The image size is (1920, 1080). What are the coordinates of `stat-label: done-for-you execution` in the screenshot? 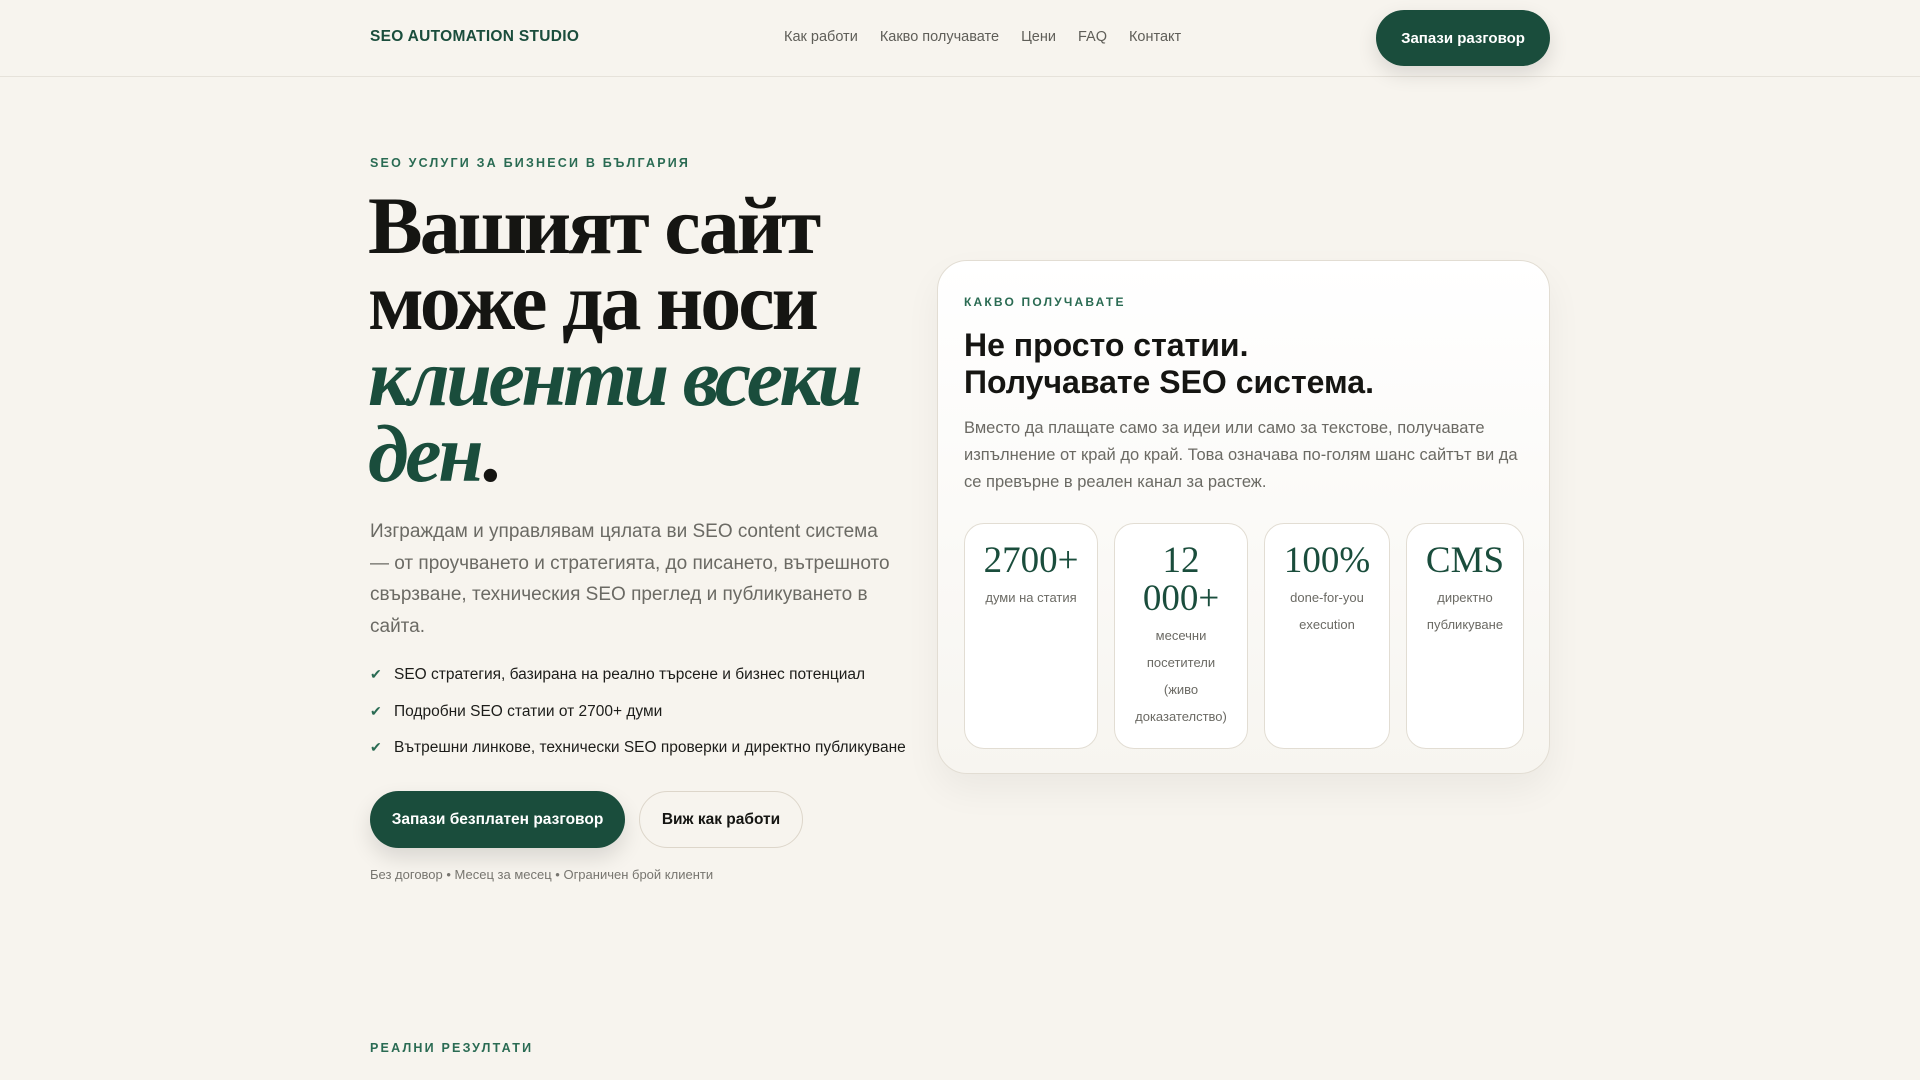 It's located at (1327, 611).